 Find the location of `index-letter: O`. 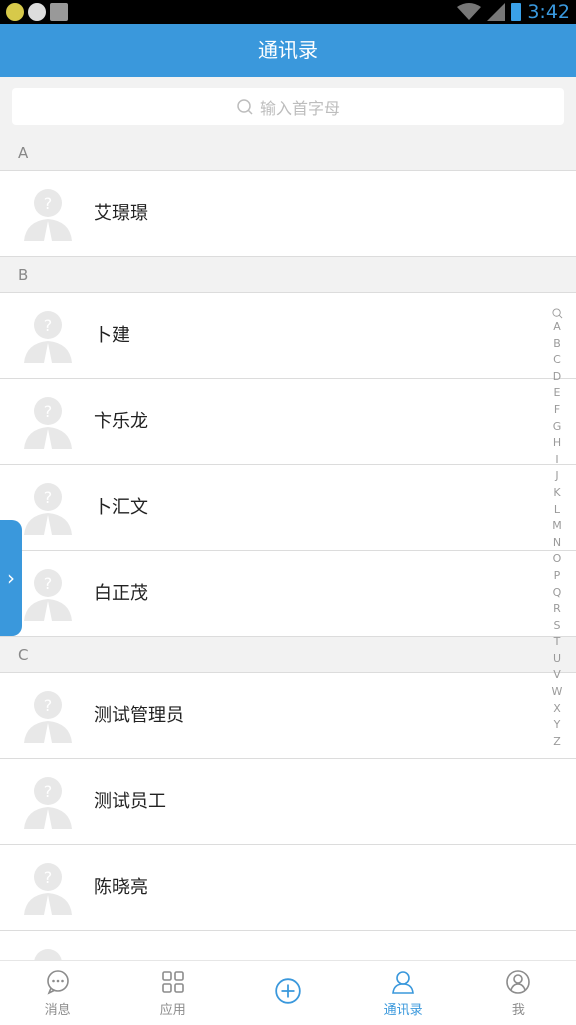

index-letter: O is located at coordinates (557, 559).